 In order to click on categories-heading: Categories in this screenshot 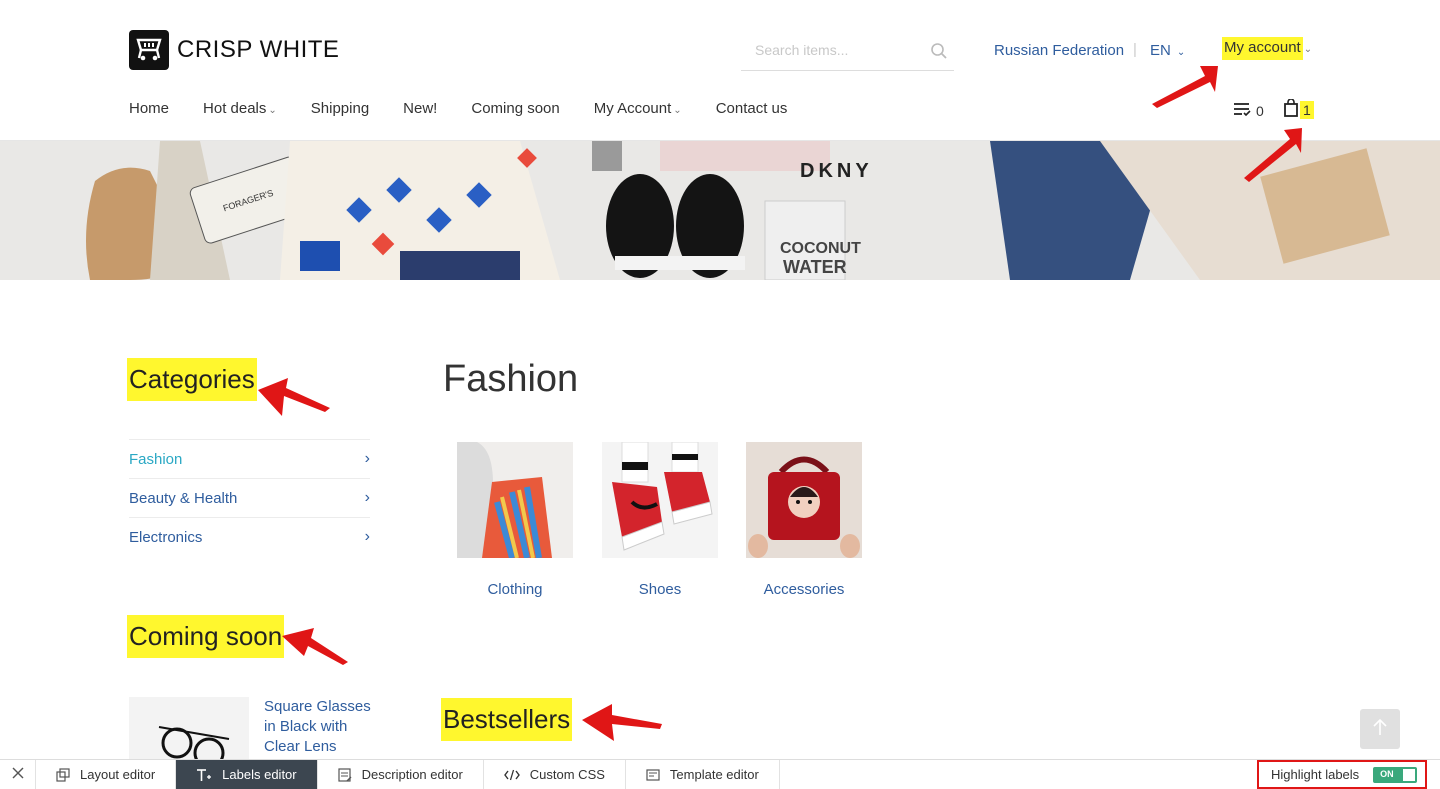, I will do `click(192, 379)`.